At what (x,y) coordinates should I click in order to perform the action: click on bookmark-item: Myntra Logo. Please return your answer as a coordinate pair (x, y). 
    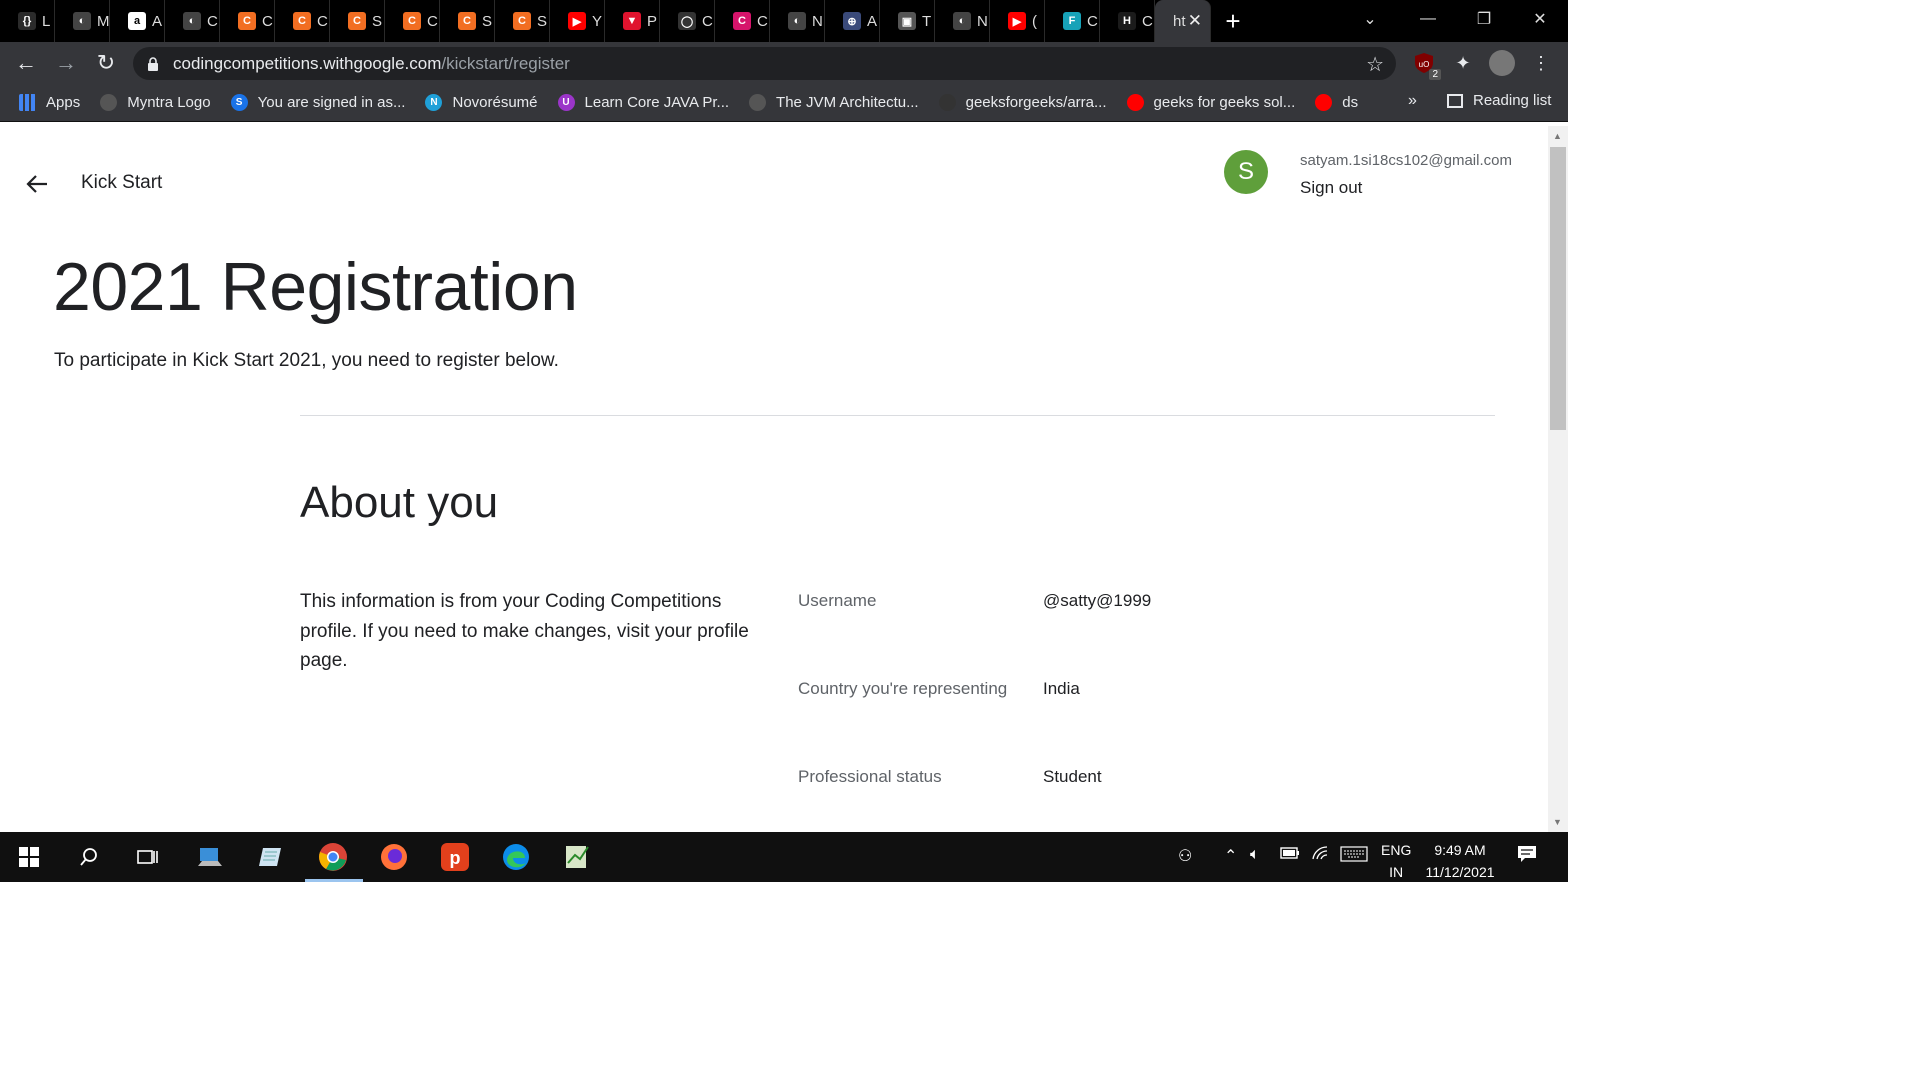
    Looking at the image, I should click on (155, 102).